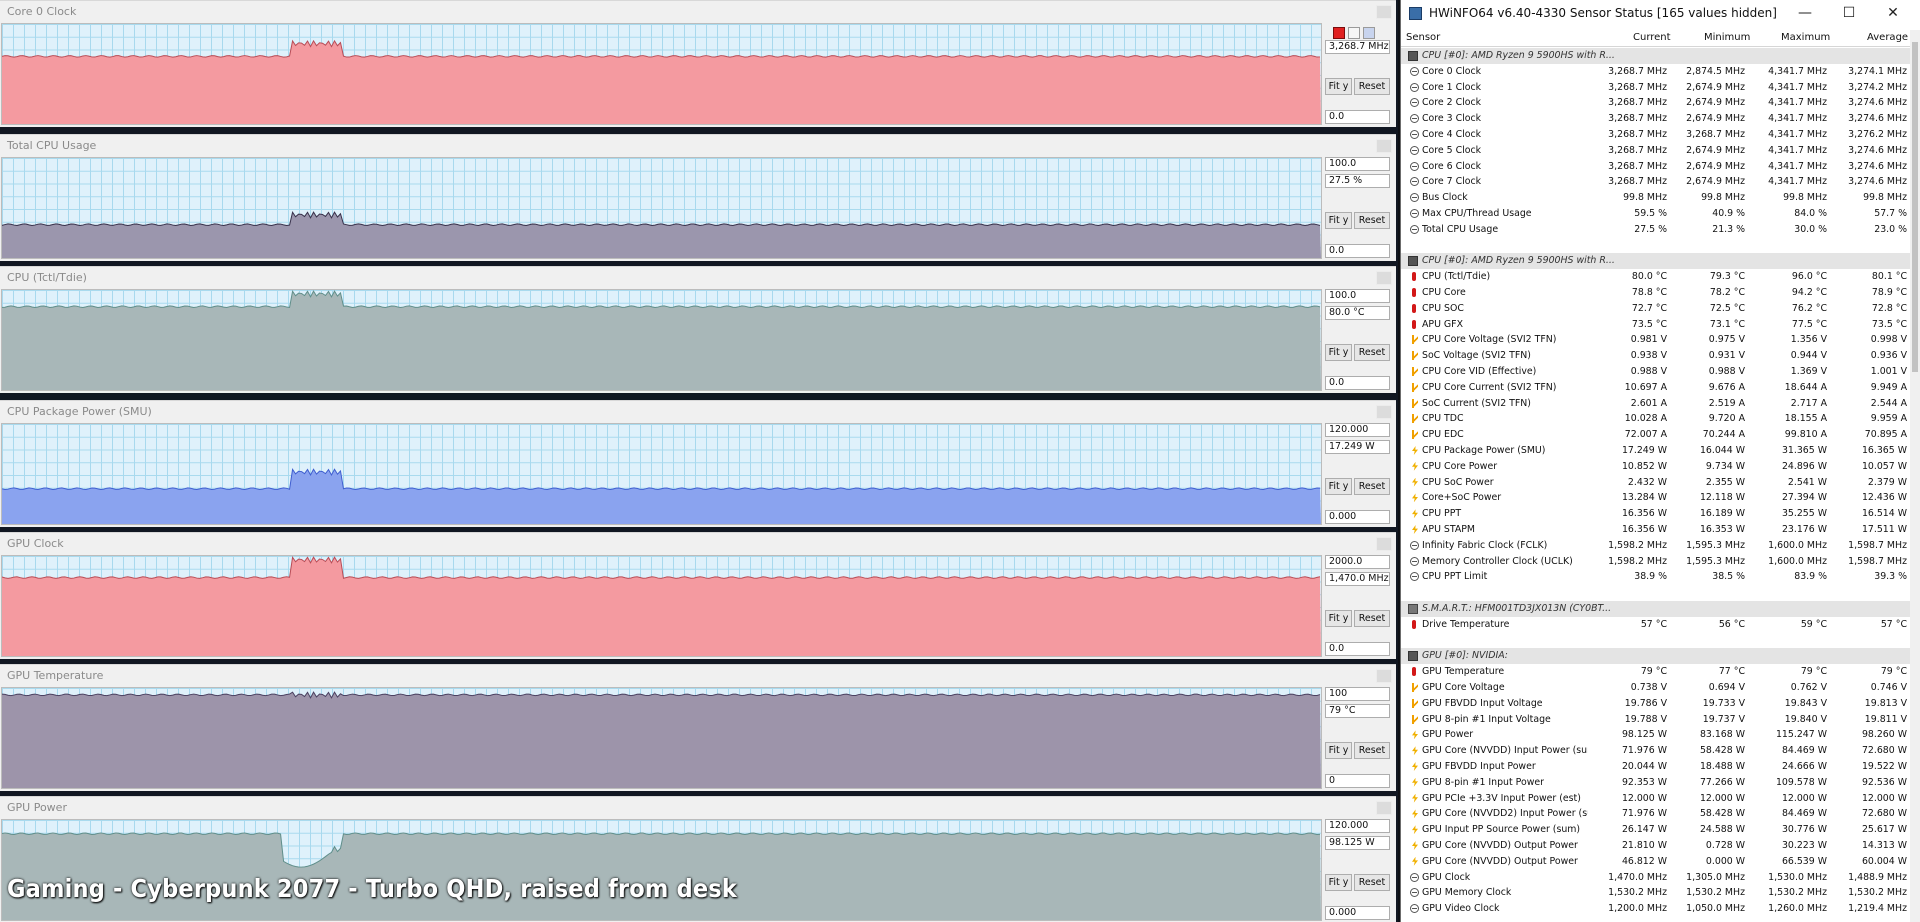 This screenshot has height=922, width=1920. I want to click on sensor-row: APU GFX 73.5 °C 73.1 °C 77.5 °C 73.5 °C, so click(1660, 325).